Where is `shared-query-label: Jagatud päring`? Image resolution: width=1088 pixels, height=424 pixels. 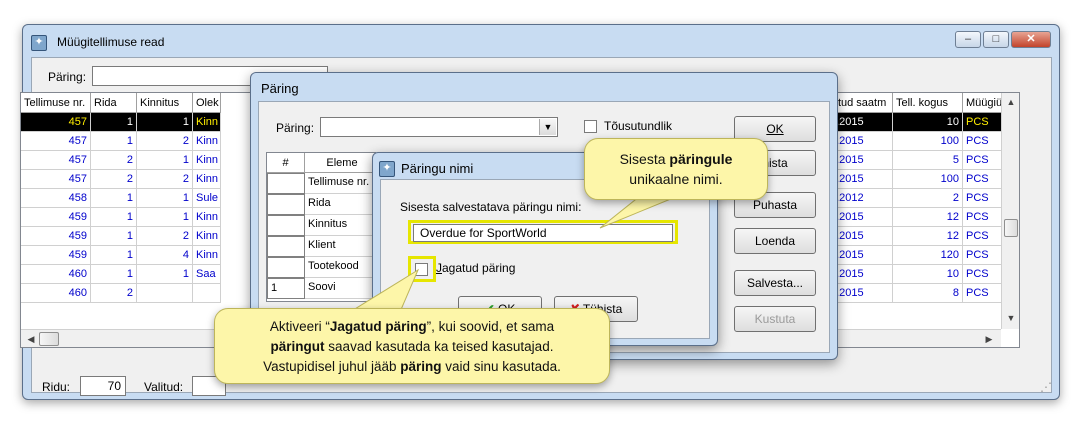 shared-query-label: Jagatud päring is located at coordinates (476, 268).